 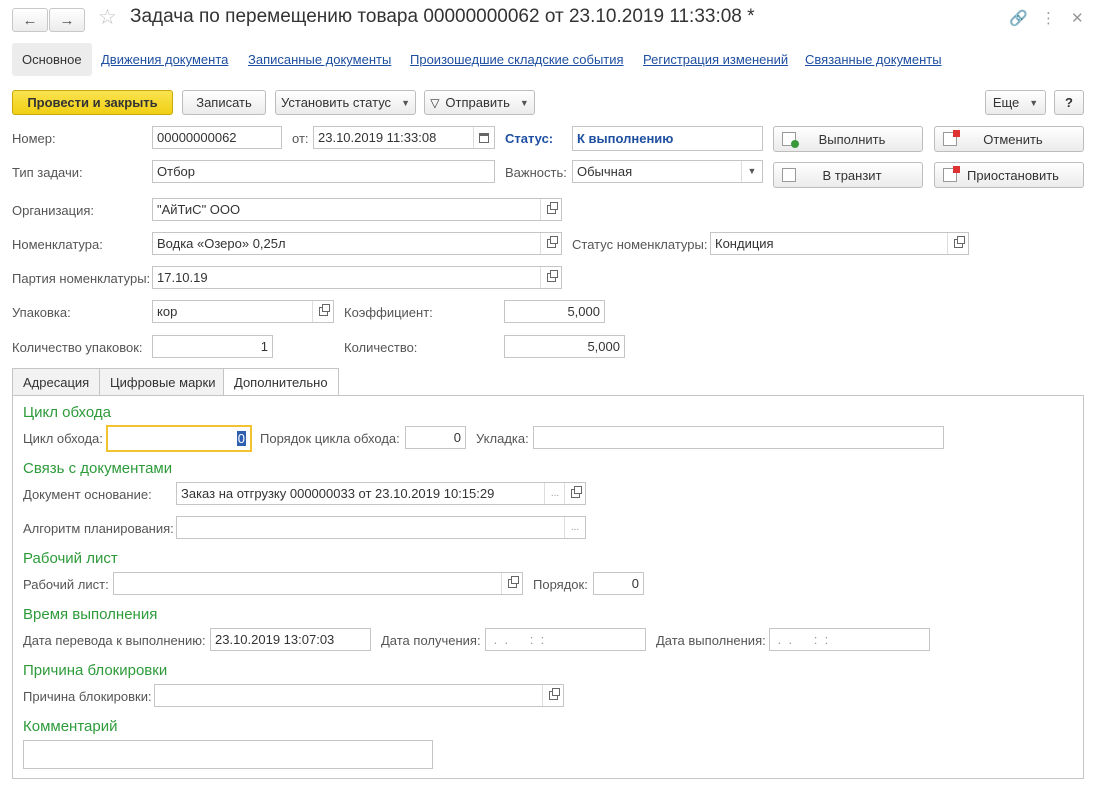 What do you see at coordinates (951, 174) in the screenshot?
I see `suspend-icon` at bounding box center [951, 174].